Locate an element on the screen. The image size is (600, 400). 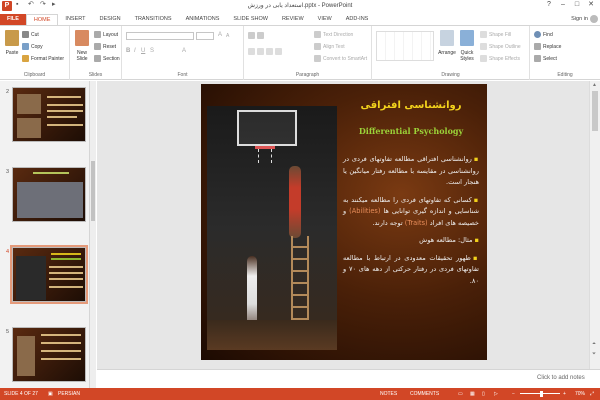
help-icon: ? is located at coordinates (549, 5).